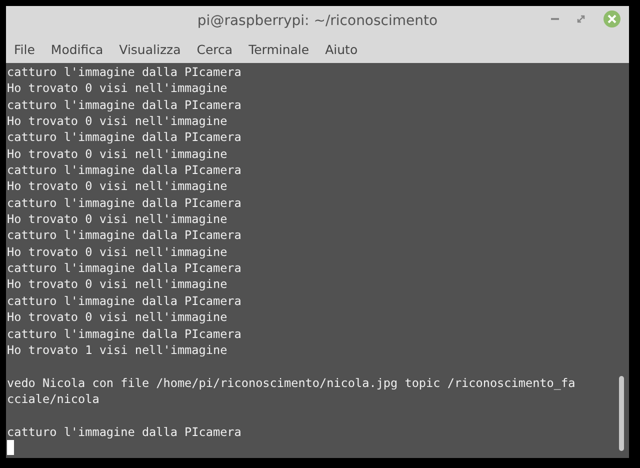  I want to click on terminal-line: cciale/nicola, so click(53, 399).